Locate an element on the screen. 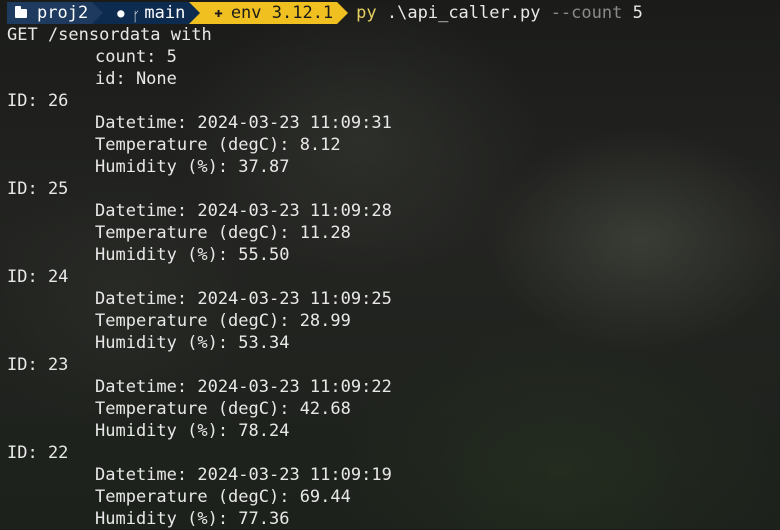 The width and height of the screenshot is (780, 530). command-flag: --count is located at coordinates (586, 13).